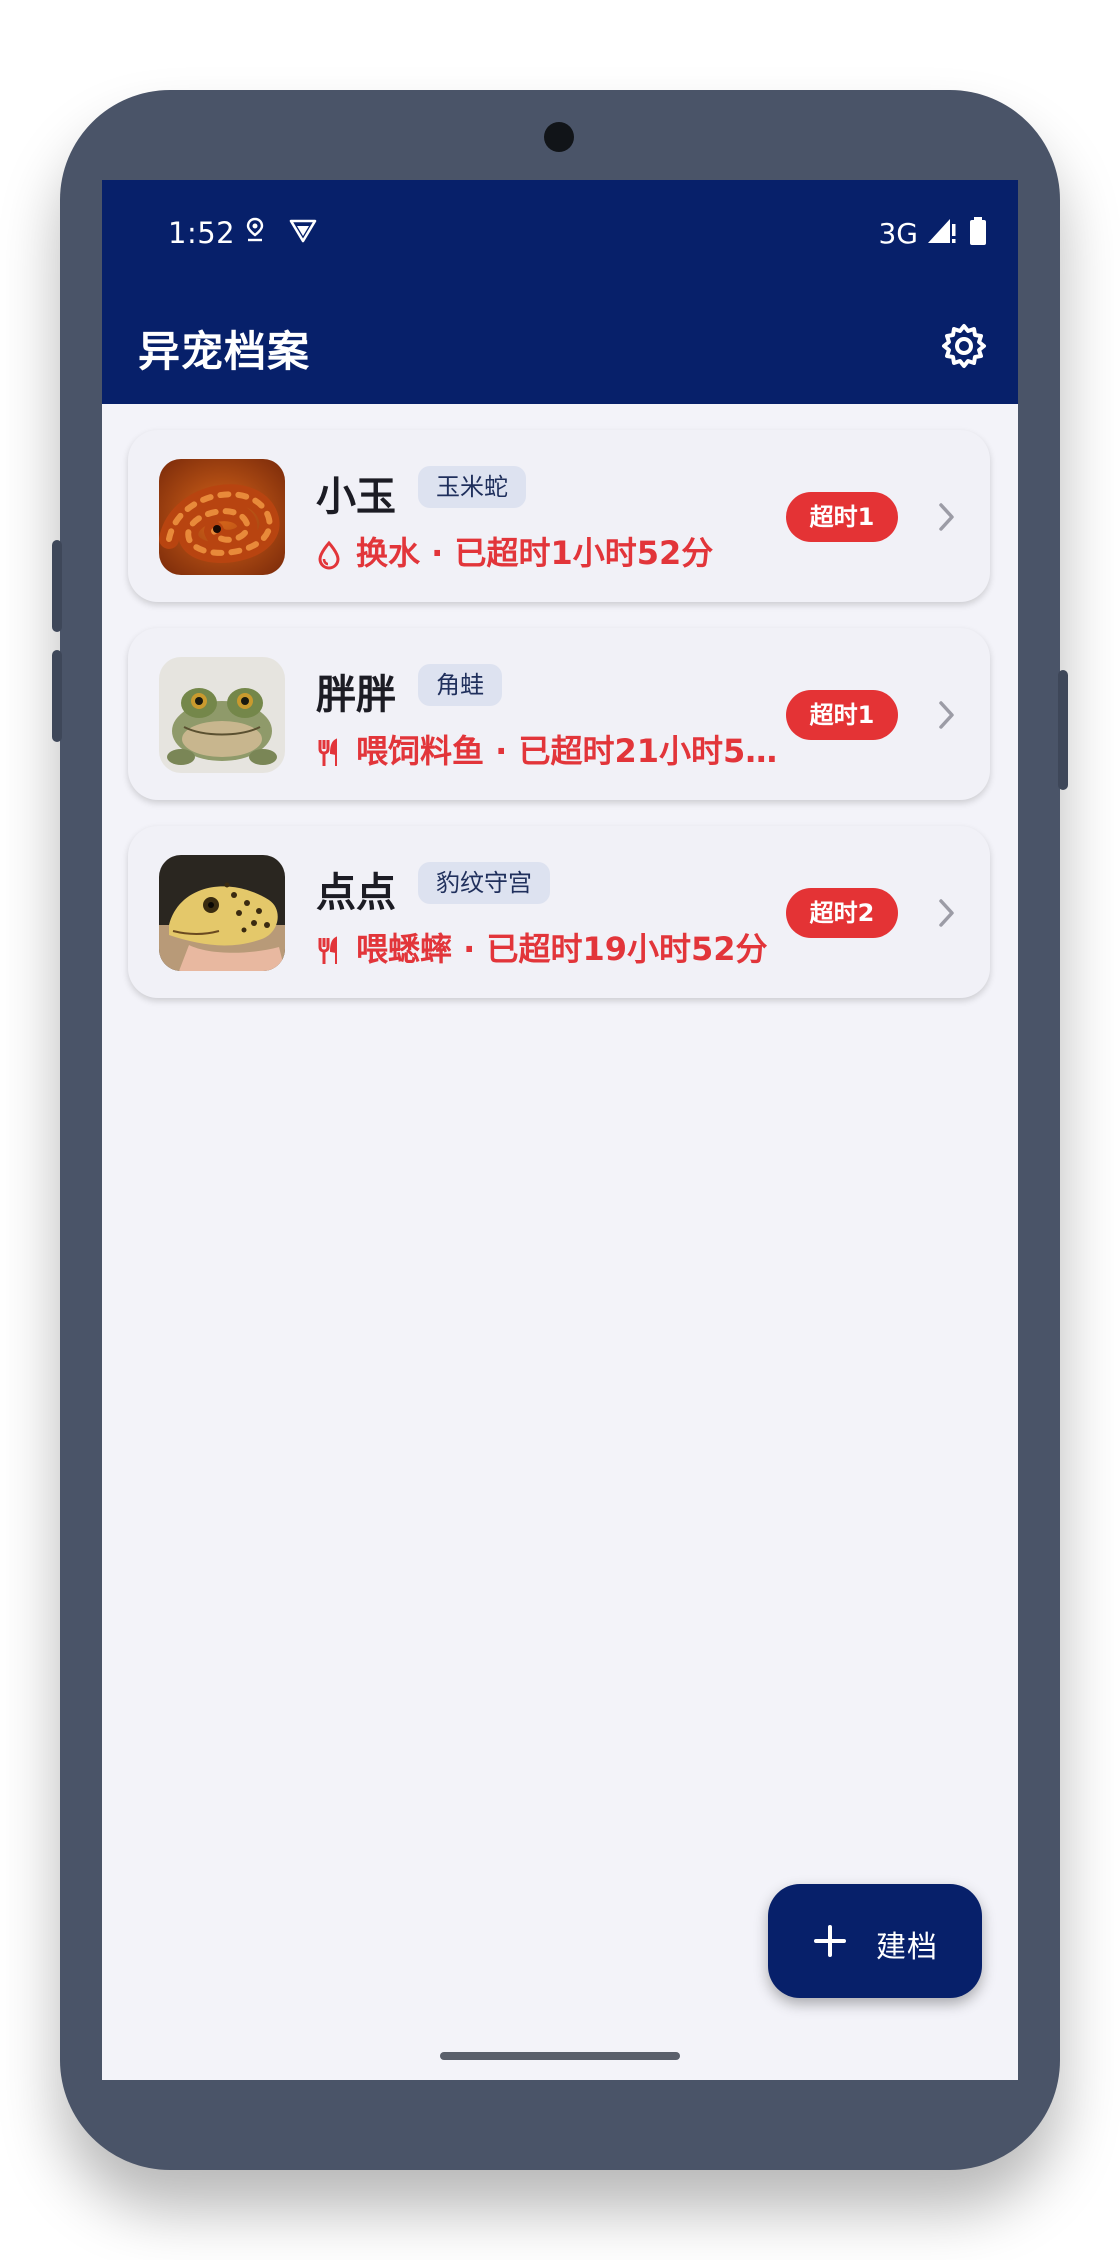 This screenshot has height=2260, width=1120. What do you see at coordinates (222, 517) in the screenshot?
I see `pet-photo-corn-snake` at bounding box center [222, 517].